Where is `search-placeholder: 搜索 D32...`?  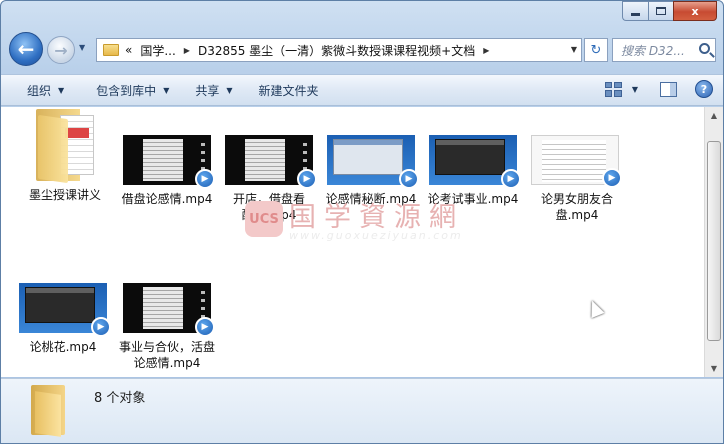
search-placeholder: 搜索 D32... is located at coordinates (653, 50).